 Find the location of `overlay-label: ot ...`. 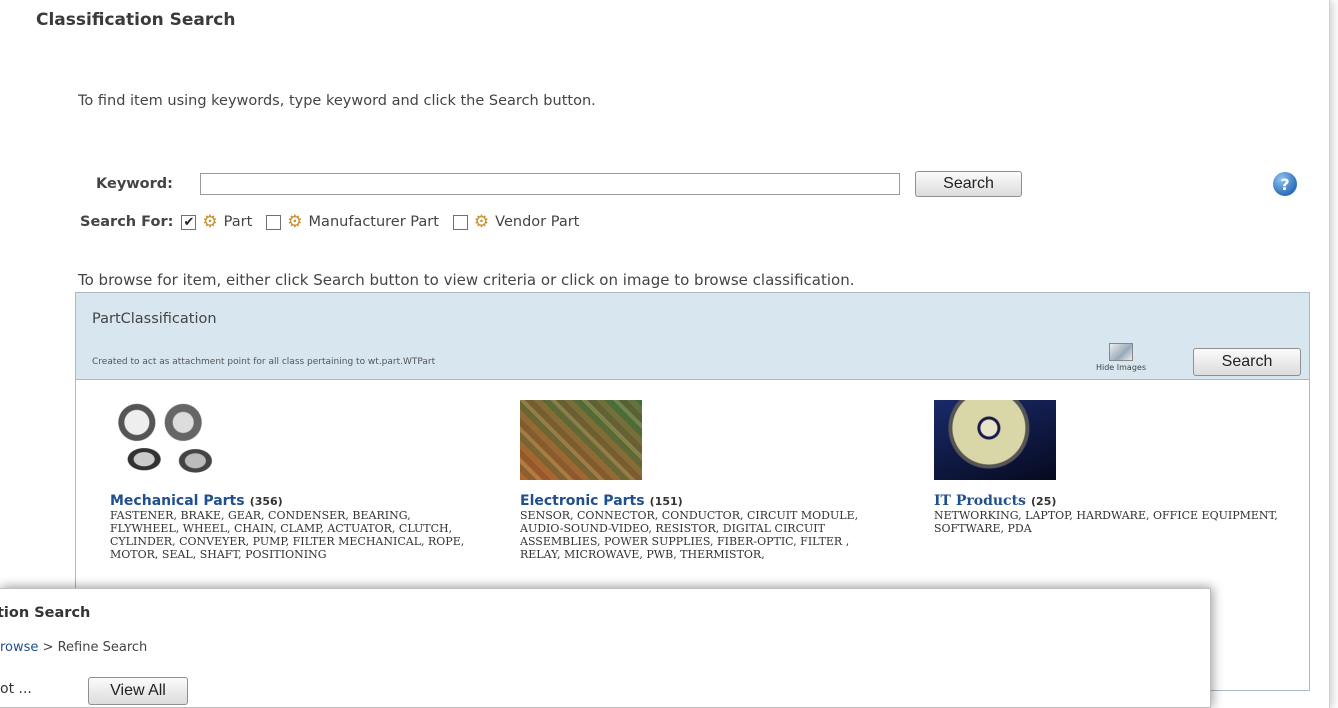

overlay-label: ot ... is located at coordinates (16, 689).